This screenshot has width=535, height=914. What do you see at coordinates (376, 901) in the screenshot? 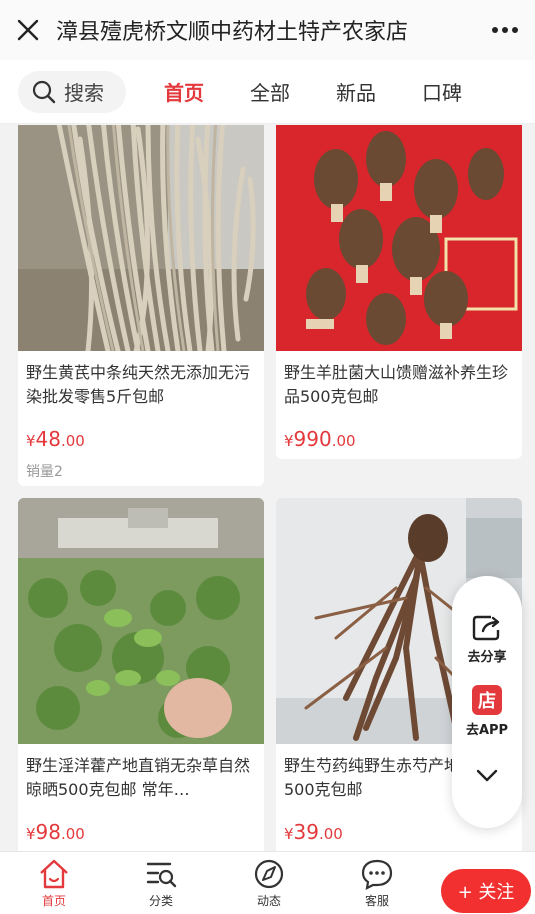
I see `bottom-tab-label: 客服` at bounding box center [376, 901].